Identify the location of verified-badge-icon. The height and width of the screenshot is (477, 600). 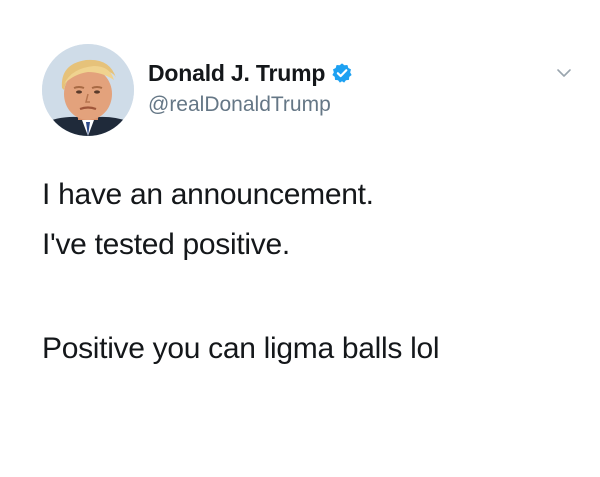
(342, 73).